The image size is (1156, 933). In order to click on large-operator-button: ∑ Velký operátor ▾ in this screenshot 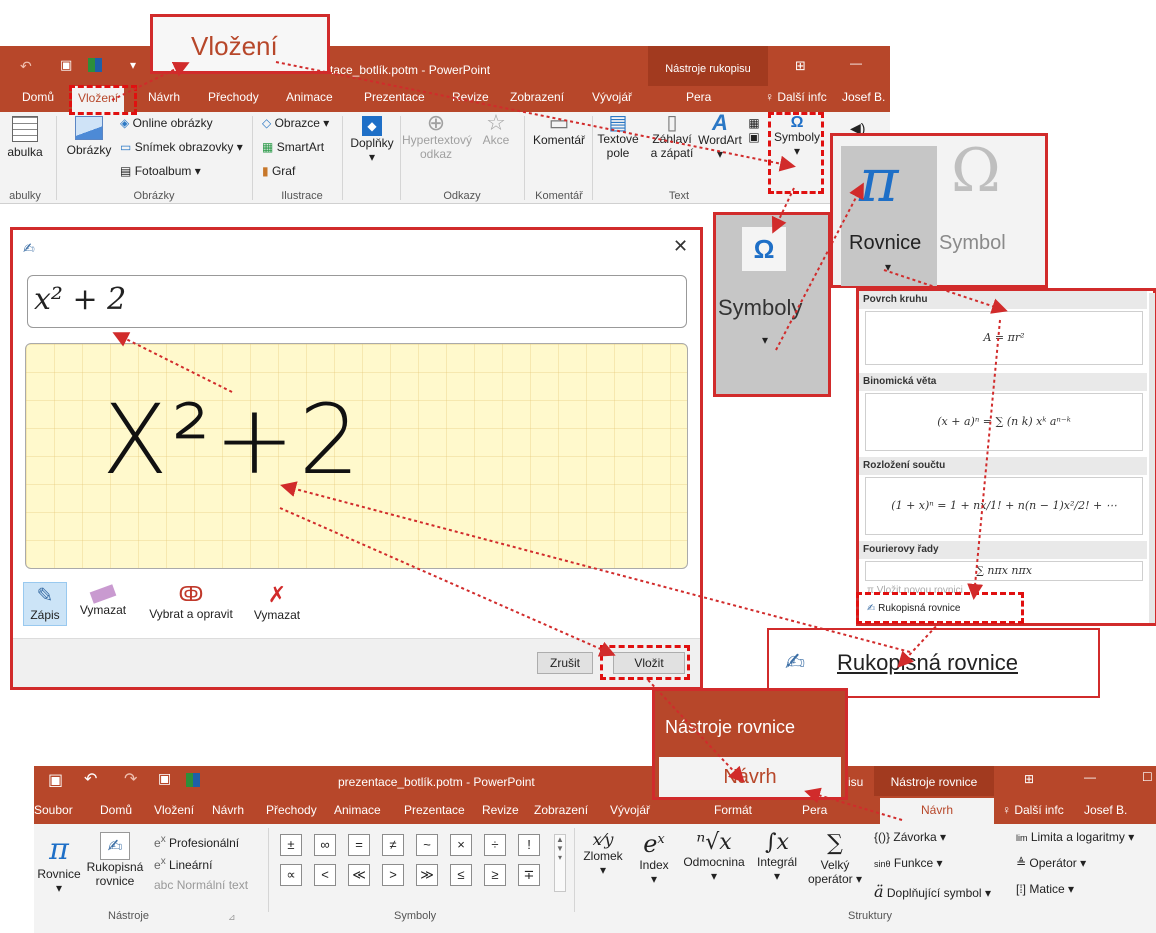, I will do `click(835, 858)`.